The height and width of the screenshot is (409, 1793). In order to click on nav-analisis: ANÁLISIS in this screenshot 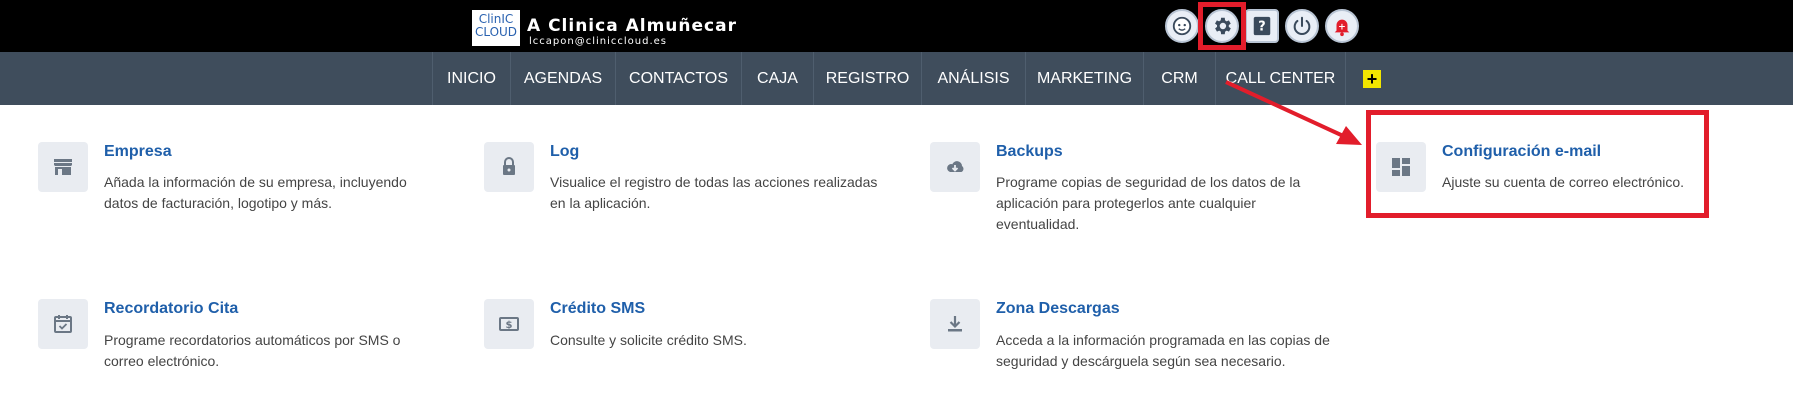, I will do `click(973, 78)`.